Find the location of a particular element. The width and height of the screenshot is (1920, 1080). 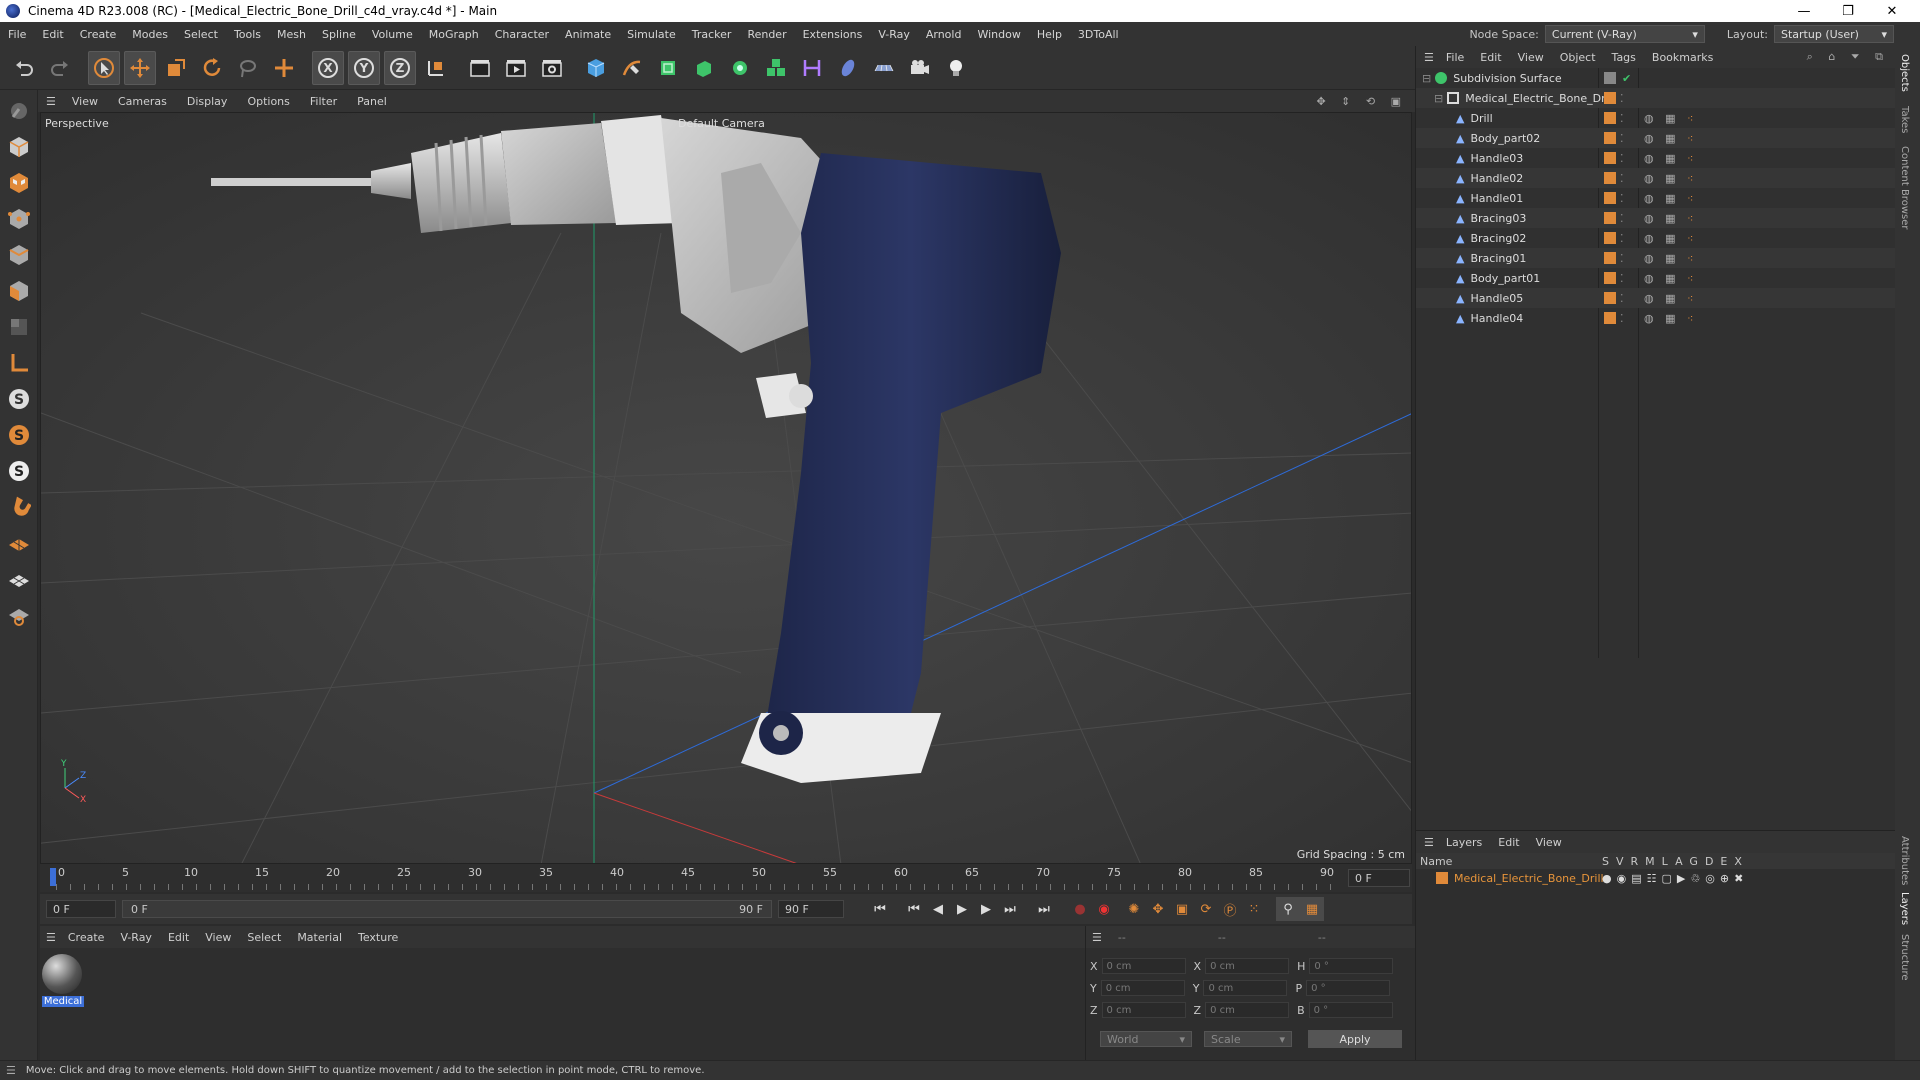

key-rotation-button: ⟳ is located at coordinates (1206, 909).